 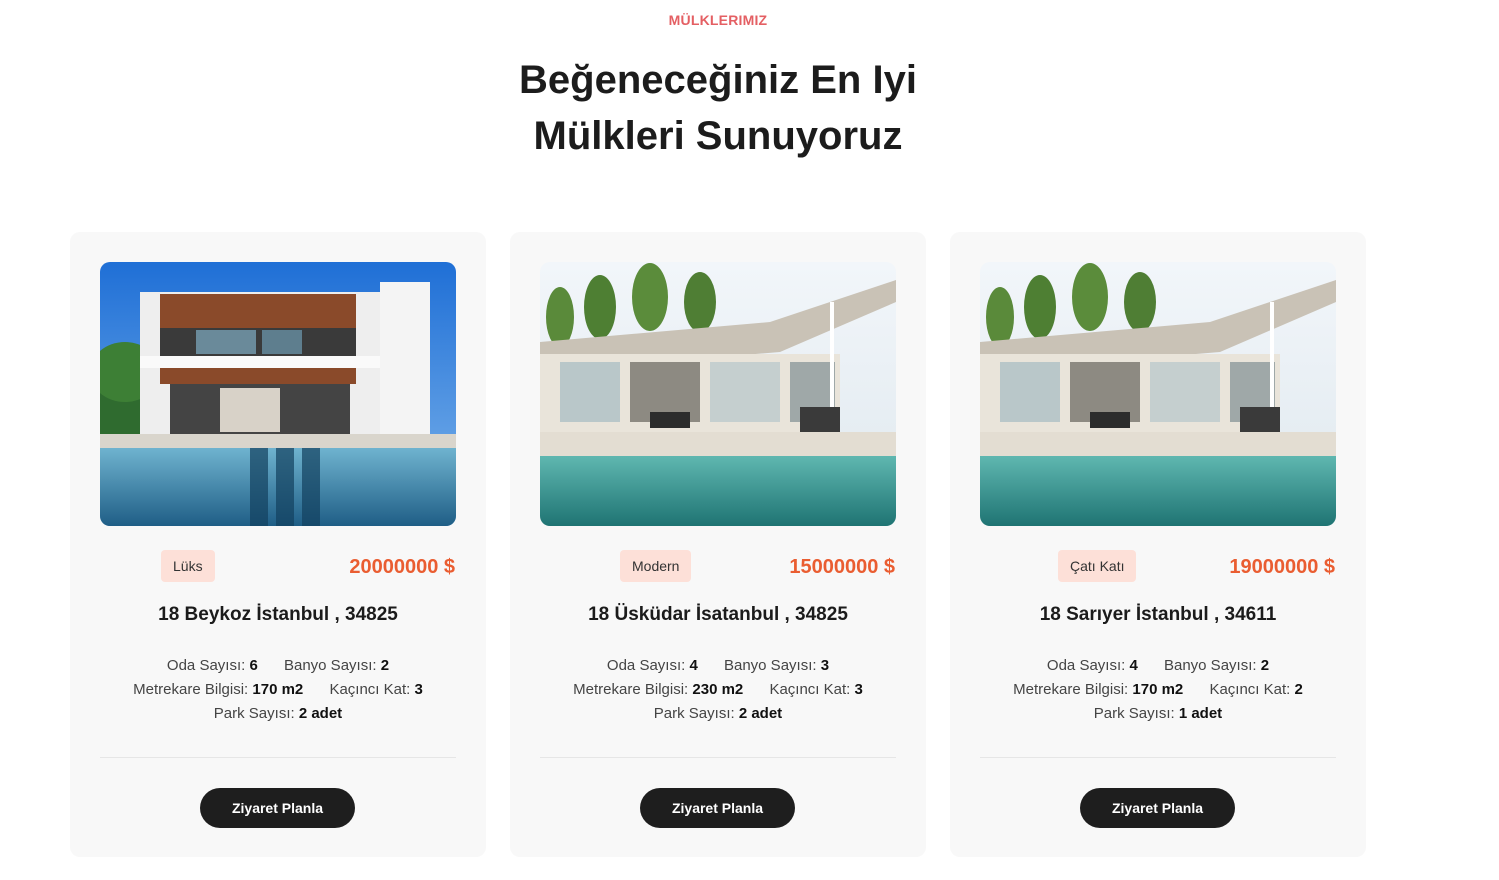 I want to click on property-price: 15000000 $, so click(x=842, y=567).